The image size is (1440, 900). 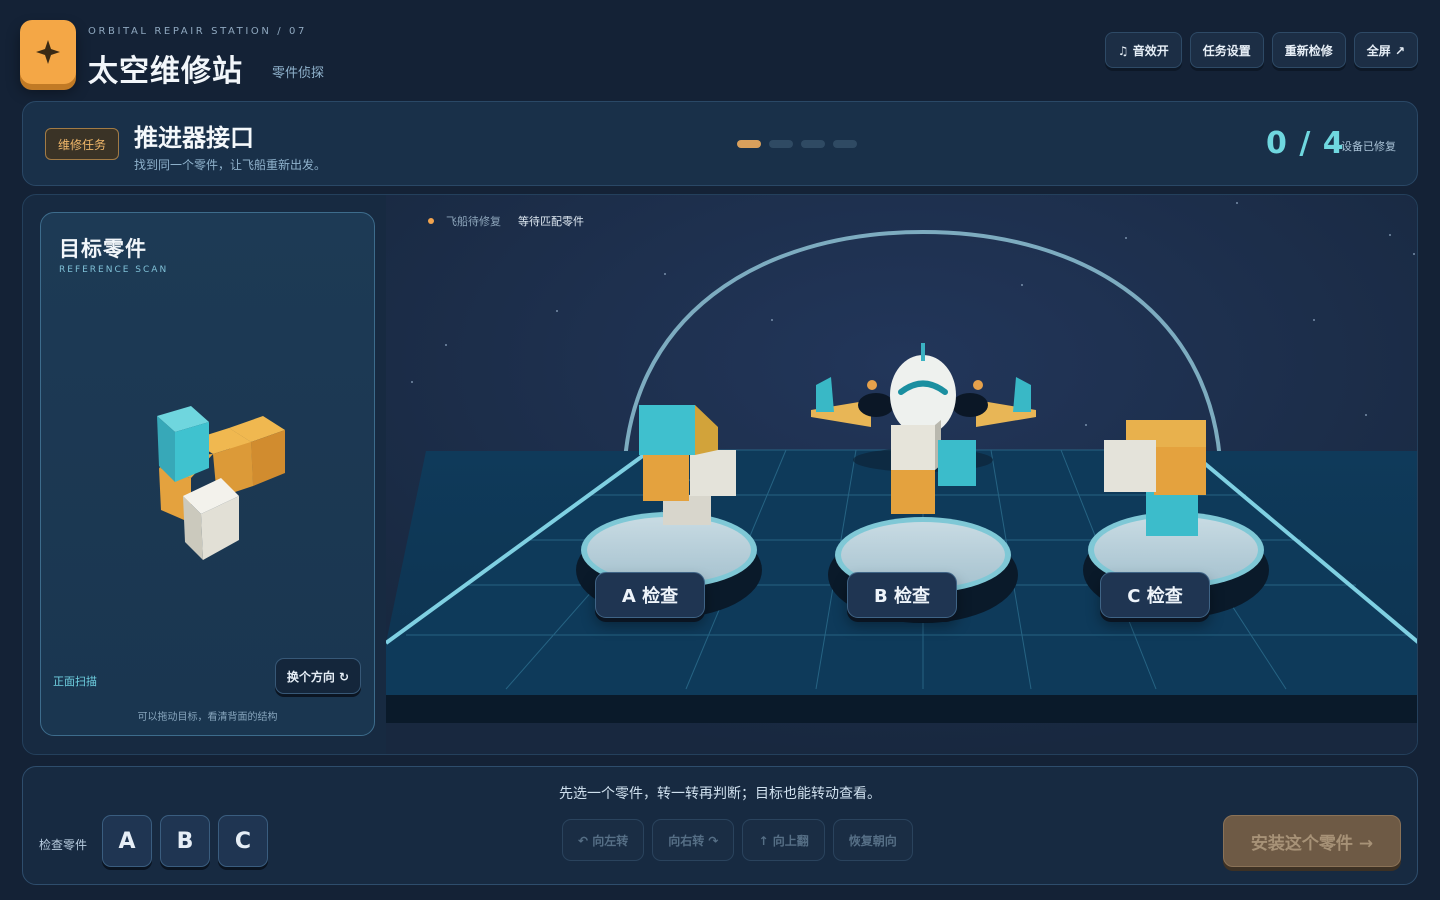 What do you see at coordinates (737, 840) in the screenshot?
I see `rotation-controls: ↶ 向左转 向右转 ↷ ↑ 向上翻 恢复朝向` at bounding box center [737, 840].